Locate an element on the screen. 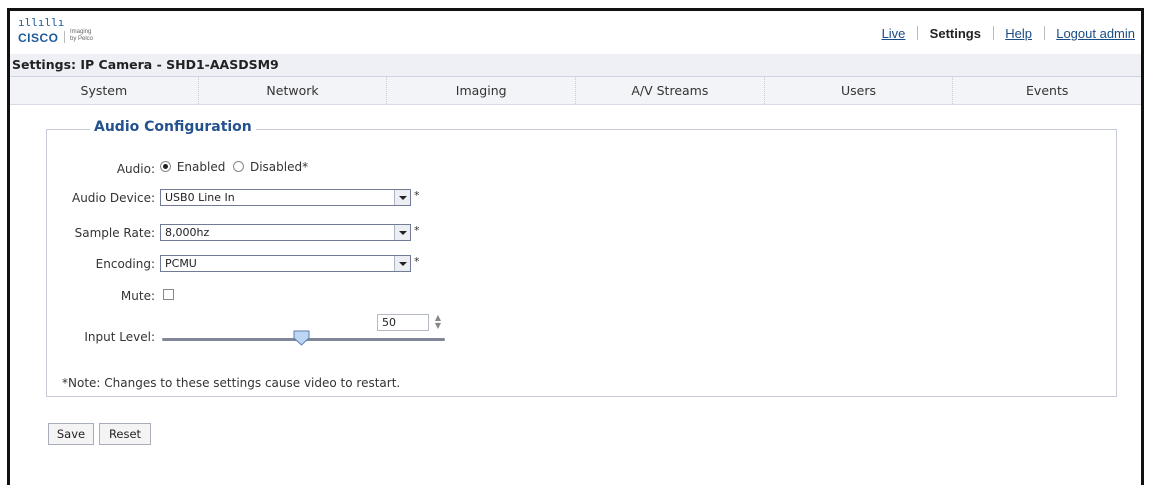 The image size is (1155, 485). section-title: Audio Configuration is located at coordinates (173, 127).